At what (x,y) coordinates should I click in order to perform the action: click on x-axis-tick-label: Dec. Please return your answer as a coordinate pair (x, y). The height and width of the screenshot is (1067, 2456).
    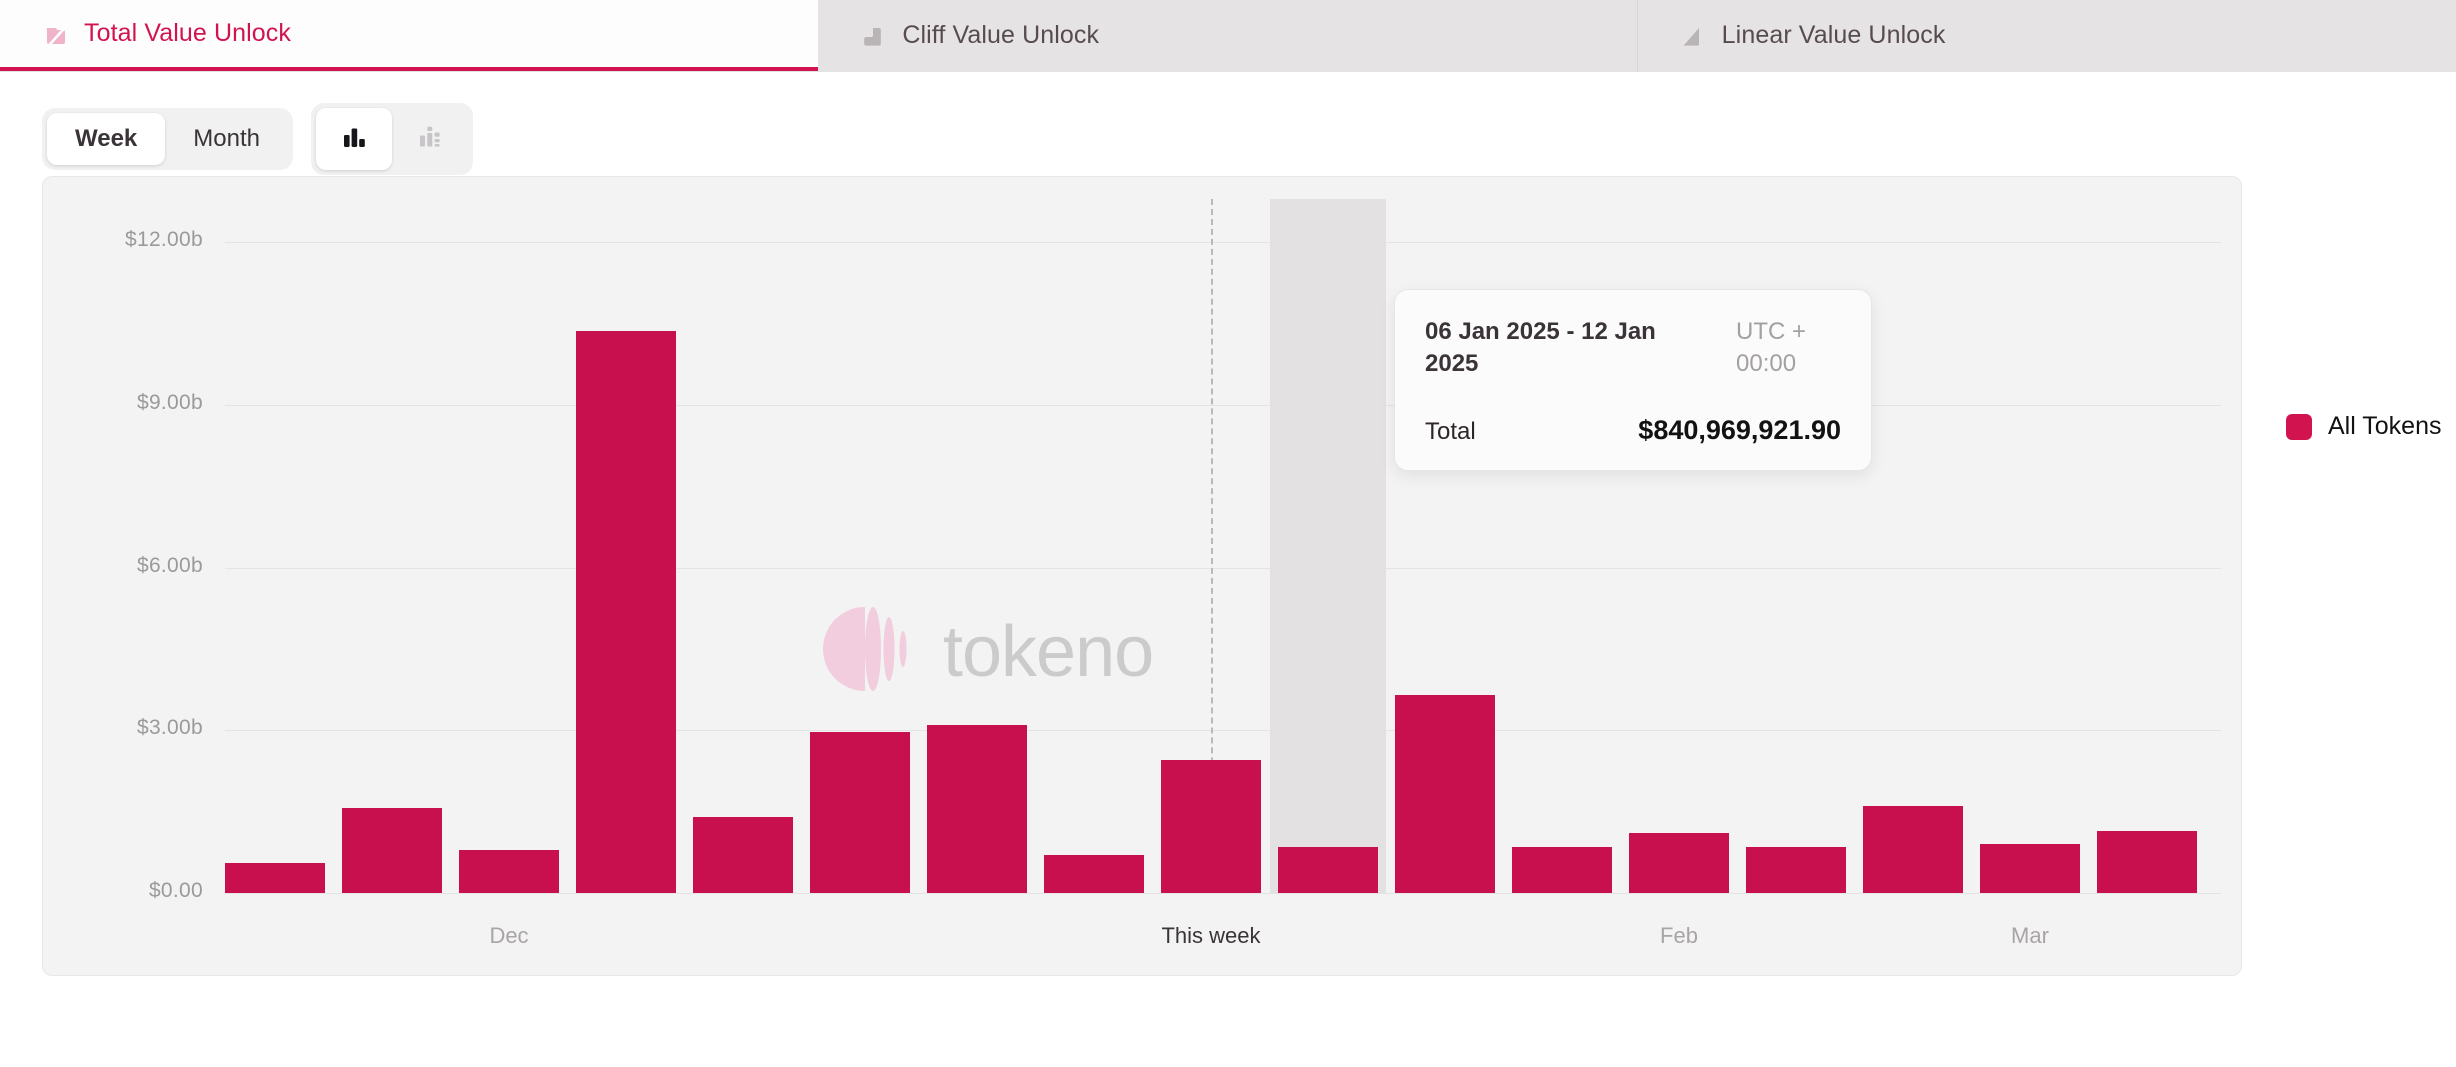
    Looking at the image, I should click on (509, 935).